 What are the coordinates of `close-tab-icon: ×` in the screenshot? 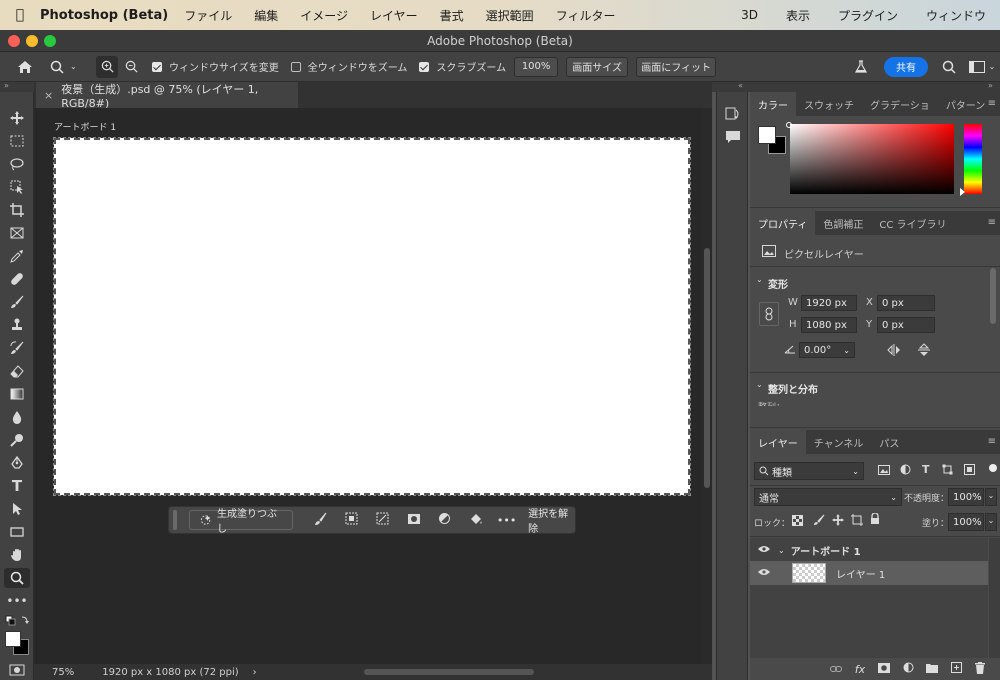 It's located at (48, 95).